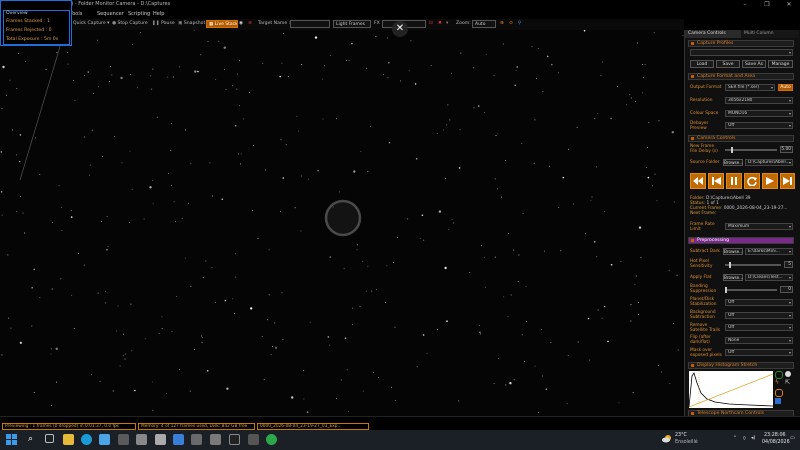 The image size is (800, 450). What do you see at coordinates (779, 375) in the screenshot?
I see `auto-stretch-icon` at bounding box center [779, 375].